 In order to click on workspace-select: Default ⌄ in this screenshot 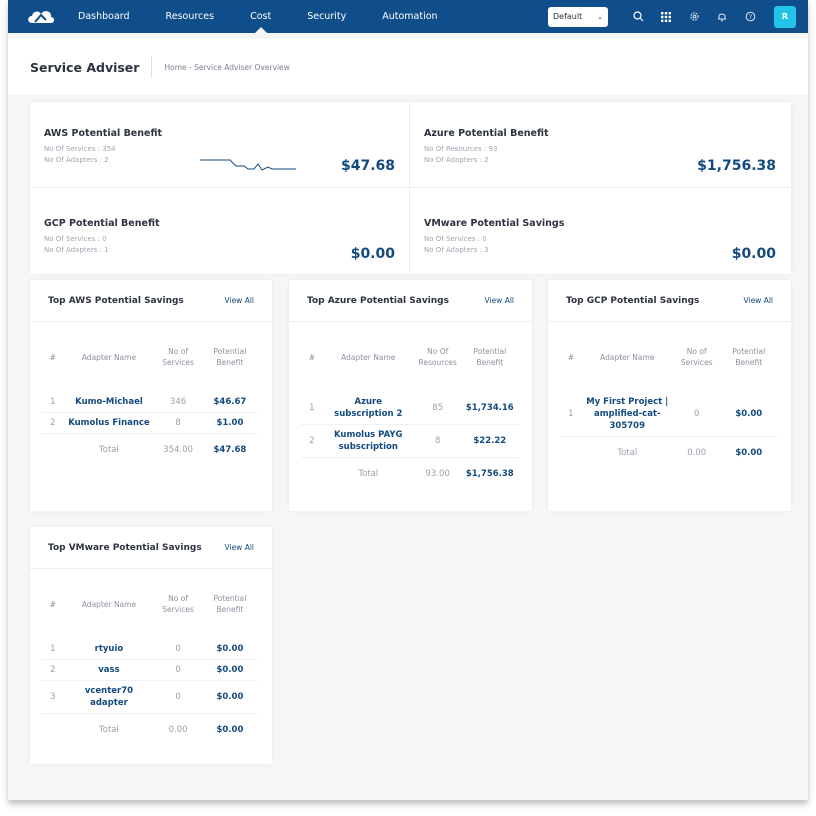, I will do `click(578, 16)`.